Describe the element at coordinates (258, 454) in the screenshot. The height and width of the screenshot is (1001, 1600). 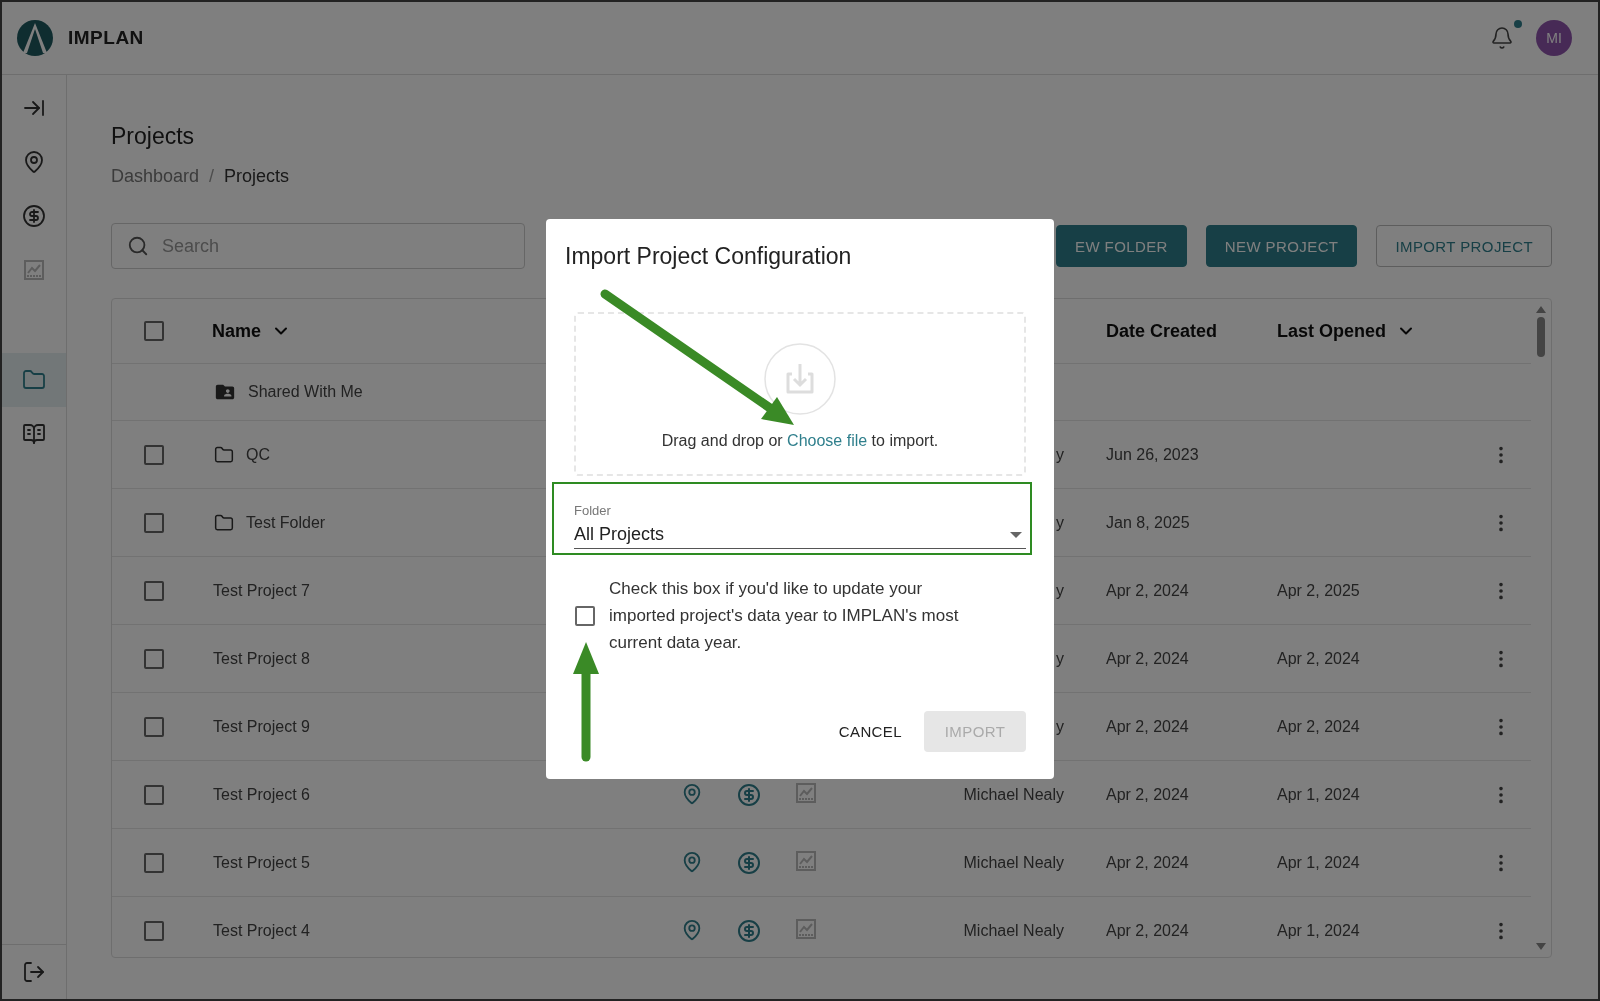
I see `project-name: QC` at that location.